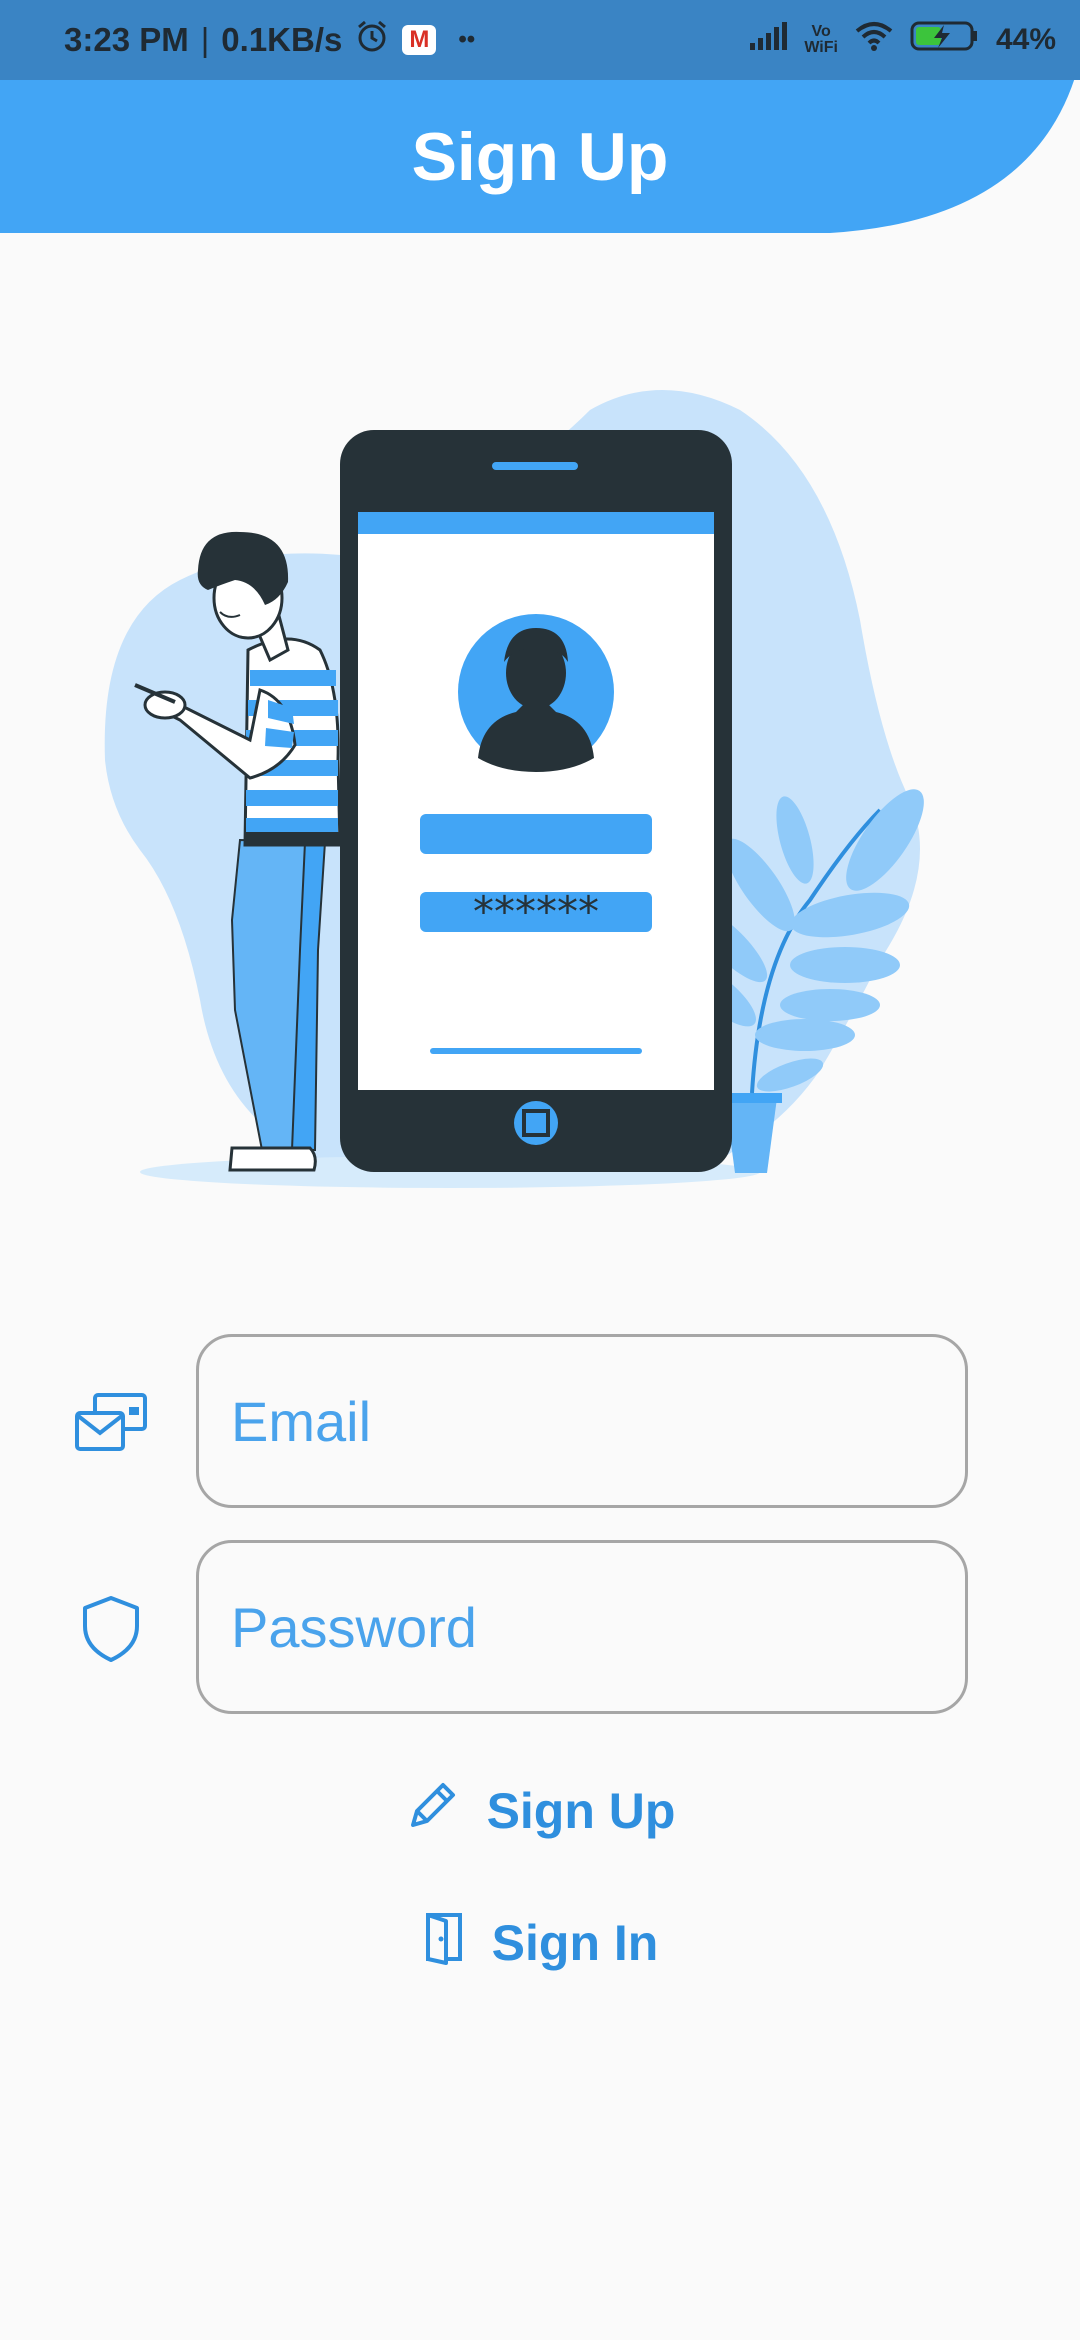 The image size is (1080, 2340). I want to click on status-speed: 0.1KB/s, so click(282, 39).